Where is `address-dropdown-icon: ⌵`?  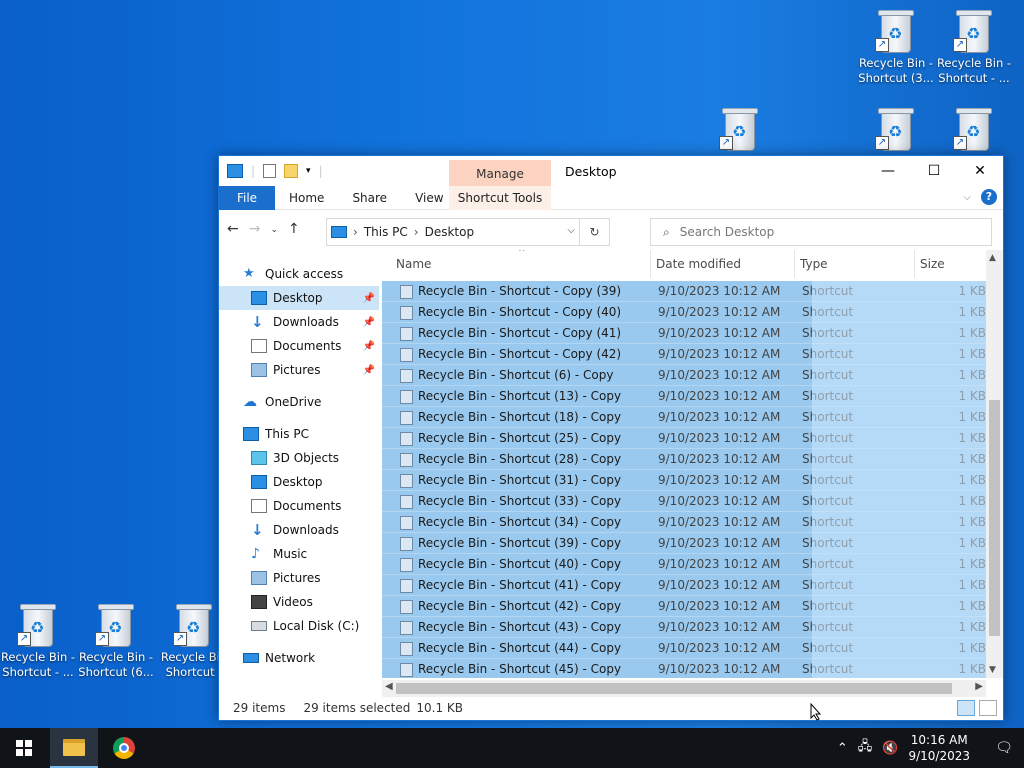 address-dropdown-icon: ⌵ is located at coordinates (571, 230).